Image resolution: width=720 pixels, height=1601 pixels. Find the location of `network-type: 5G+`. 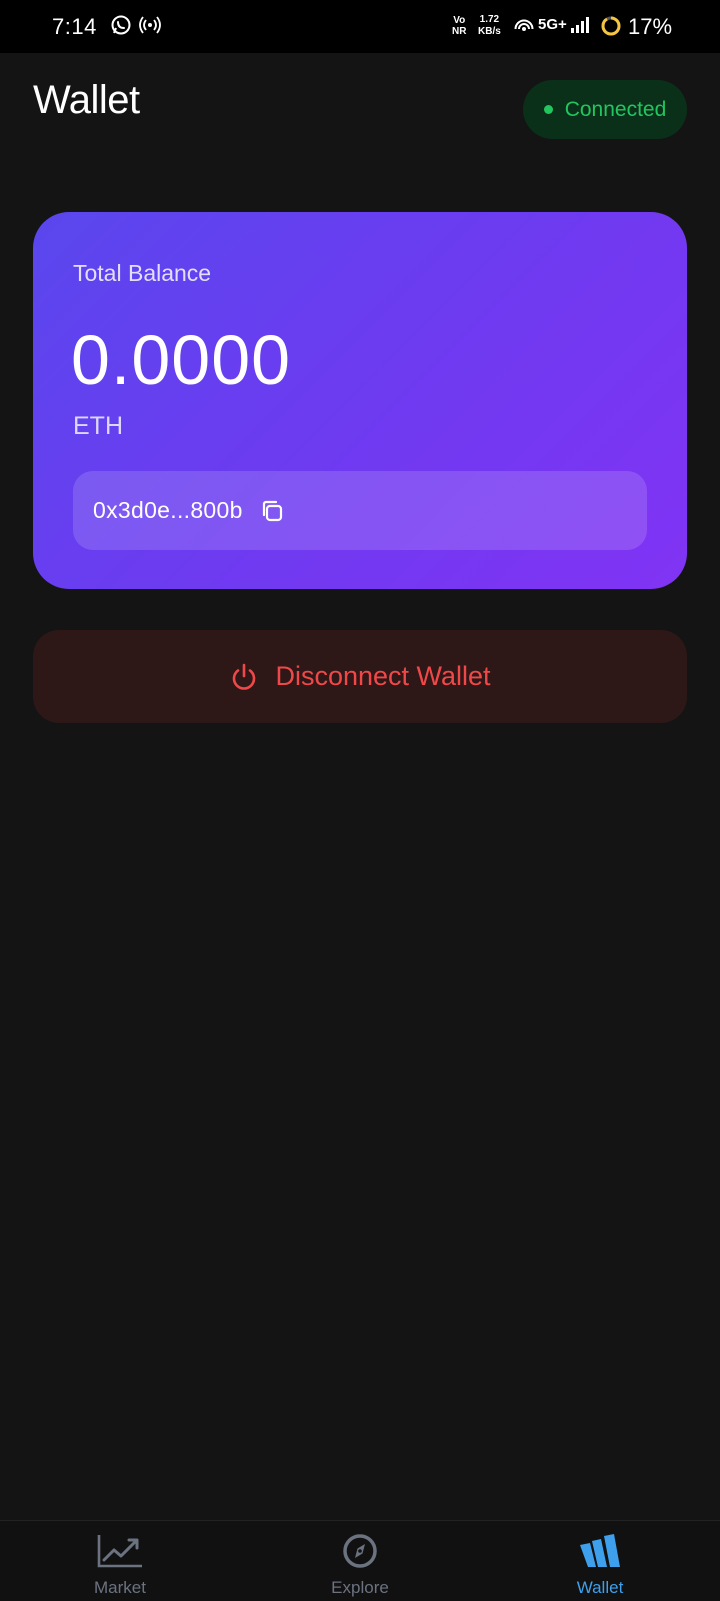

network-type: 5G+ is located at coordinates (552, 24).